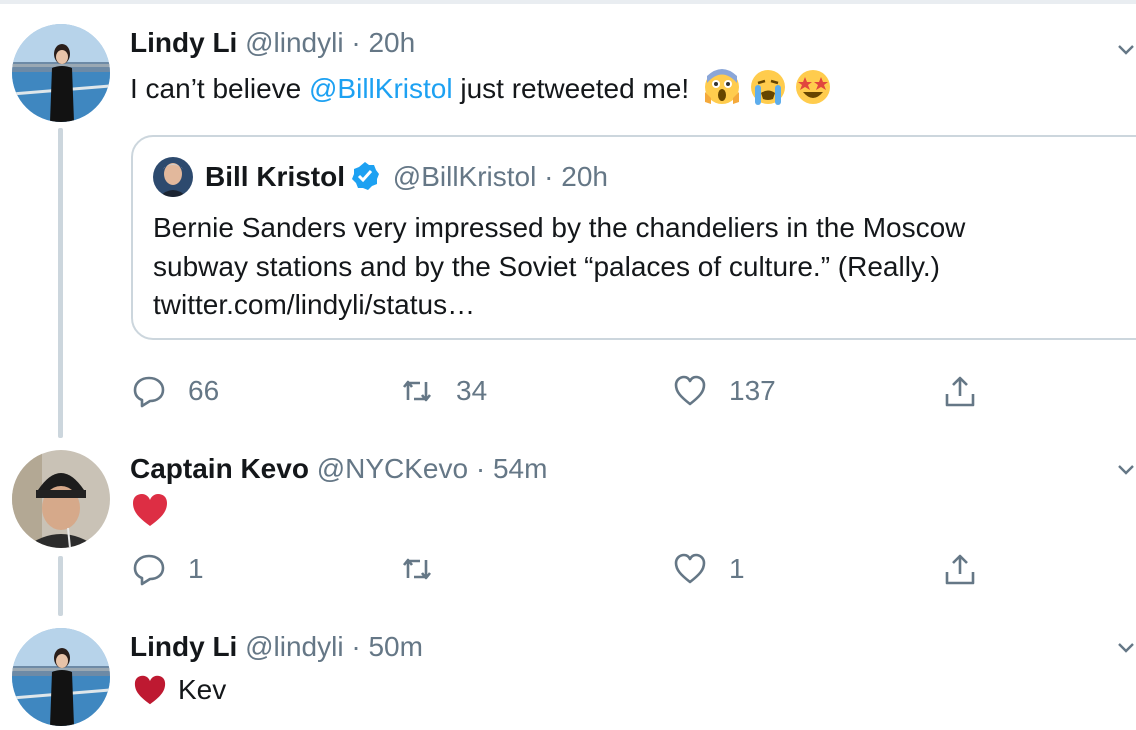 The height and width of the screenshot is (730, 1136). I want to click on star-struck-icon, so click(813, 87).